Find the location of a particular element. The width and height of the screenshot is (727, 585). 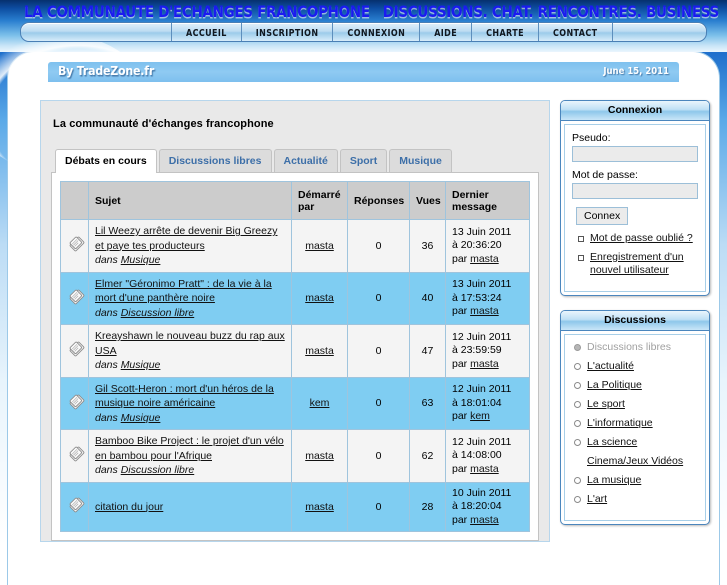

nav-item-inscription: INSCRIPTION is located at coordinates (286, 32).